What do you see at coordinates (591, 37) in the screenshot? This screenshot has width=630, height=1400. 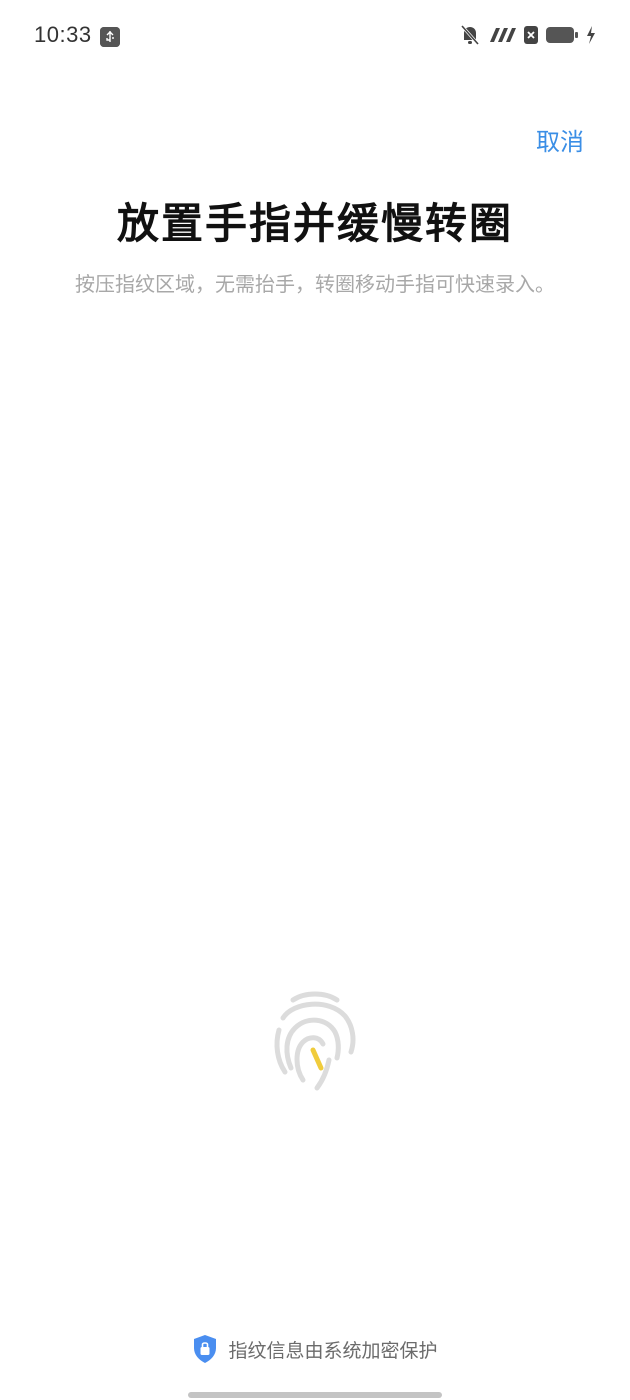 I see `charging-icon` at bounding box center [591, 37].